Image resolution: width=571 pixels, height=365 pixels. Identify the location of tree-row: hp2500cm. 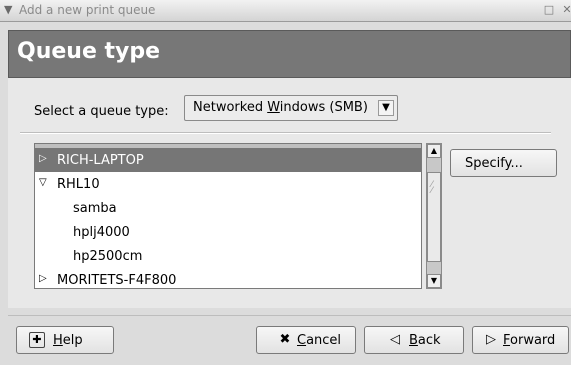
(228, 256).